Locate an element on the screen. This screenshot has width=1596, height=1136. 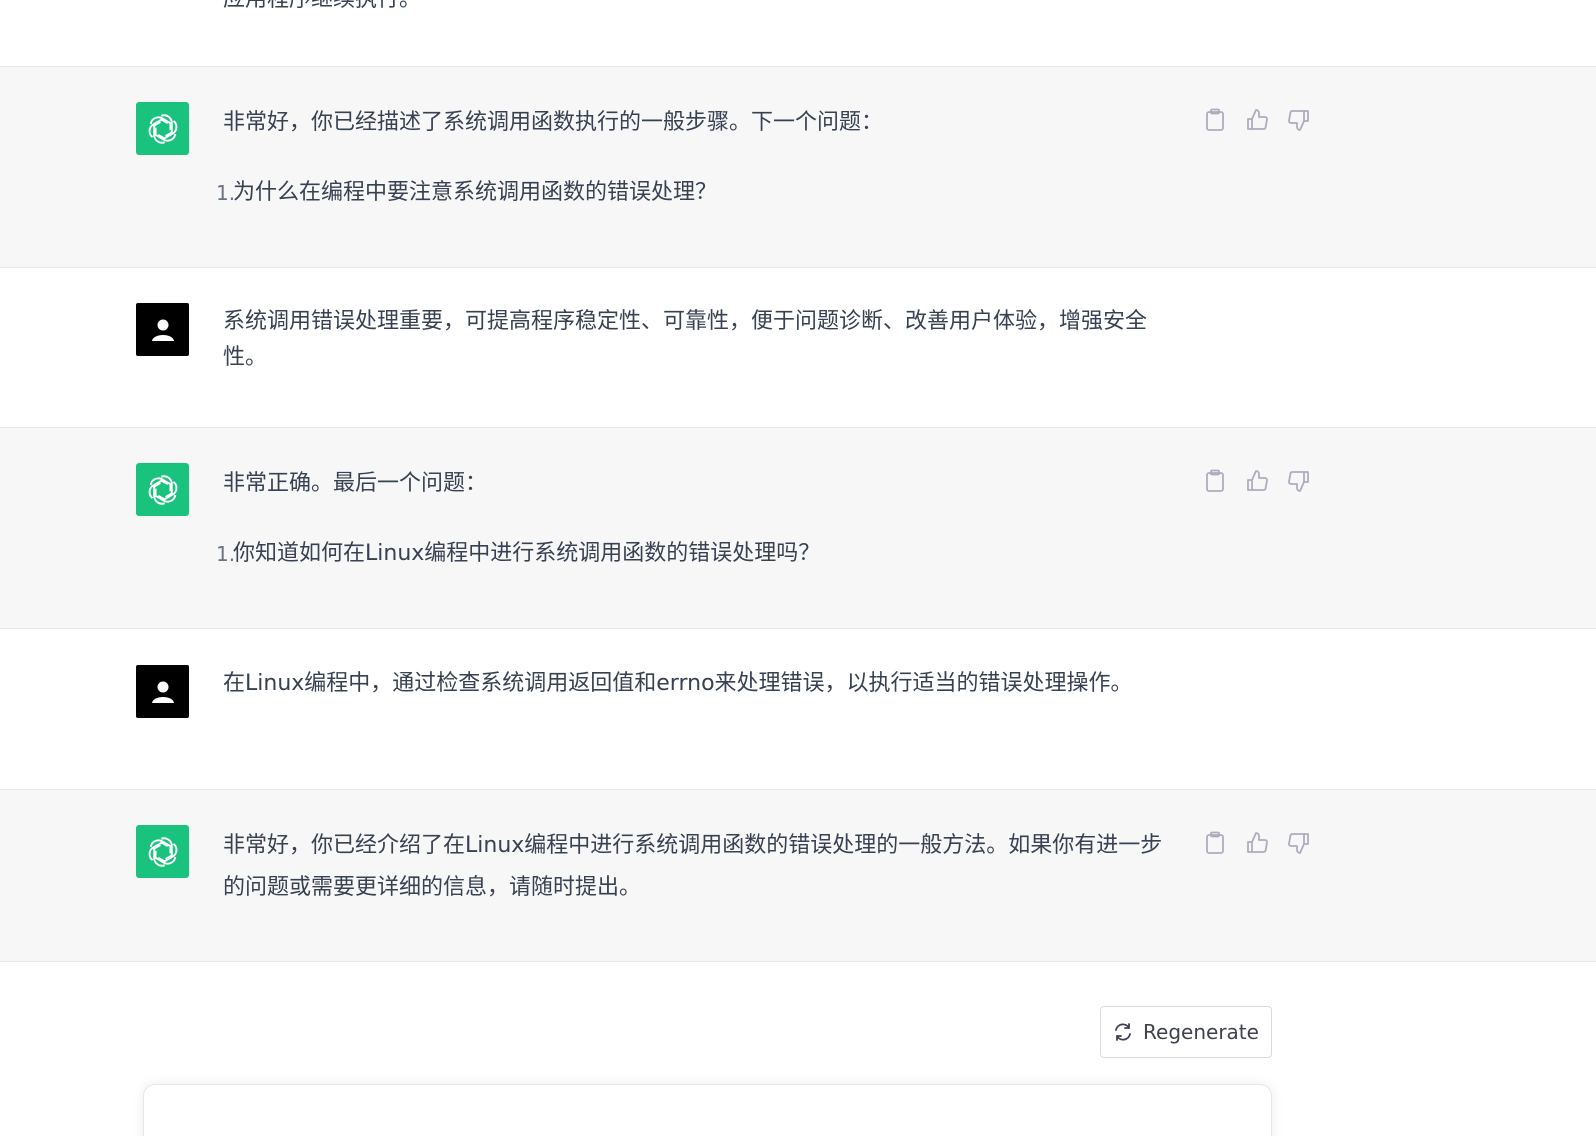
previous-message-fragment: 应用程序继续执行。 is located at coordinates (798, 33).